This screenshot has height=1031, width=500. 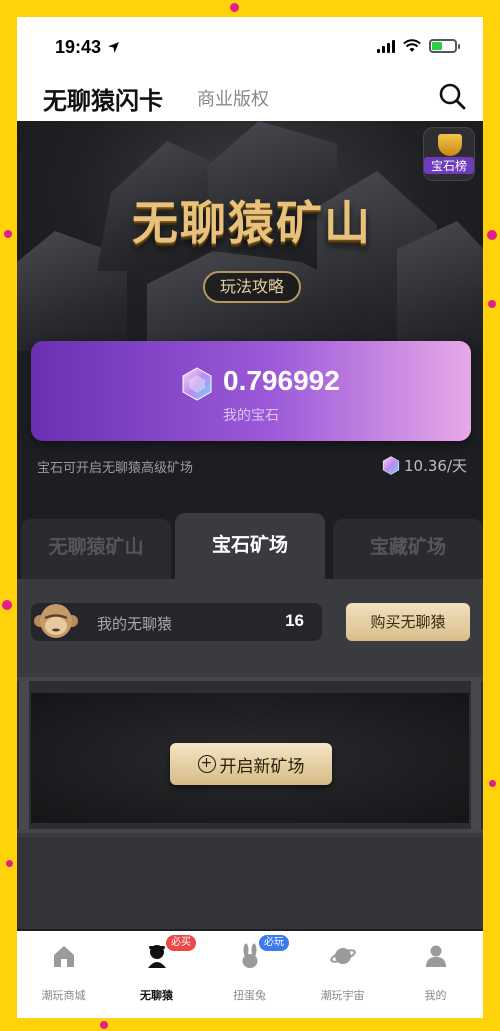 I want to click on gem-icon, so click(x=197, y=384).